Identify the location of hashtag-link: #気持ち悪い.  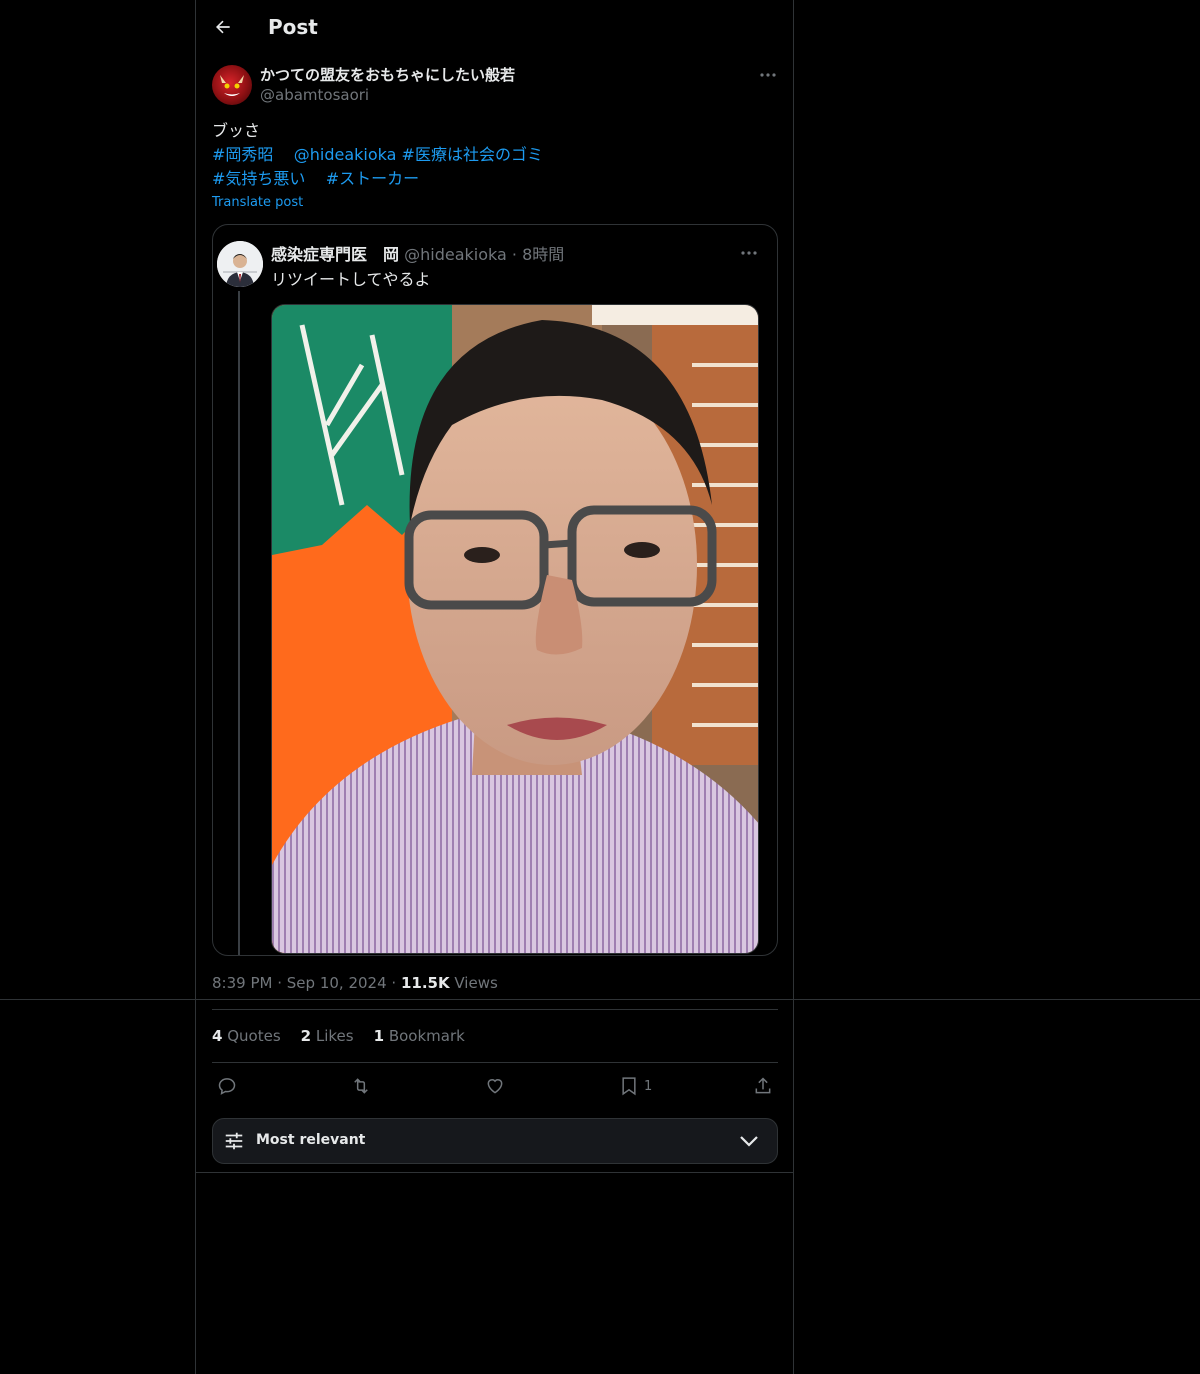
(258, 178).